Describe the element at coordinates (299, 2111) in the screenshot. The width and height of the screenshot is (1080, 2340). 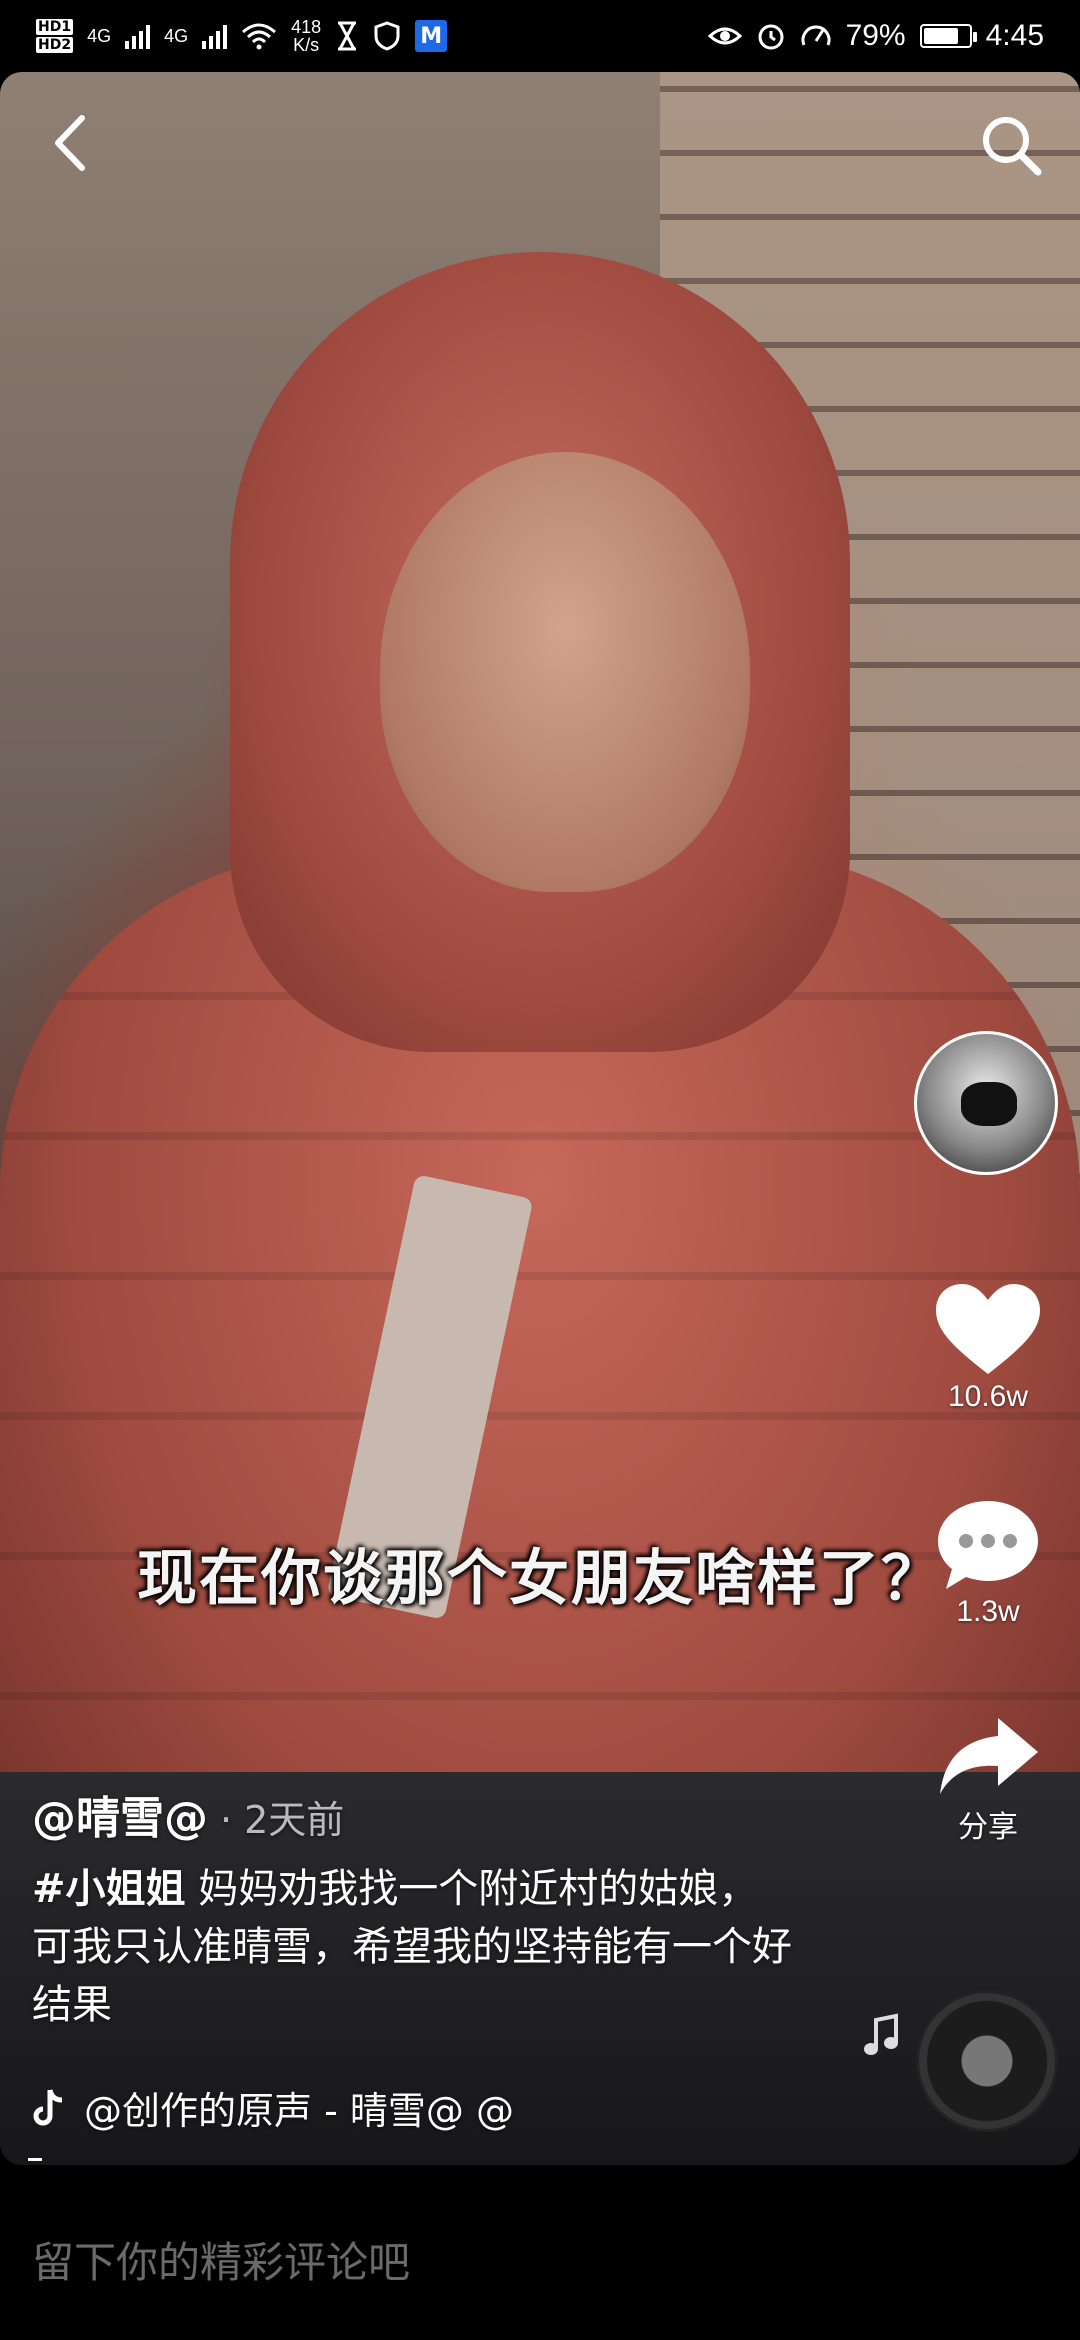
I see `music-title: @创作的原声 - 晴雪@ @` at that location.